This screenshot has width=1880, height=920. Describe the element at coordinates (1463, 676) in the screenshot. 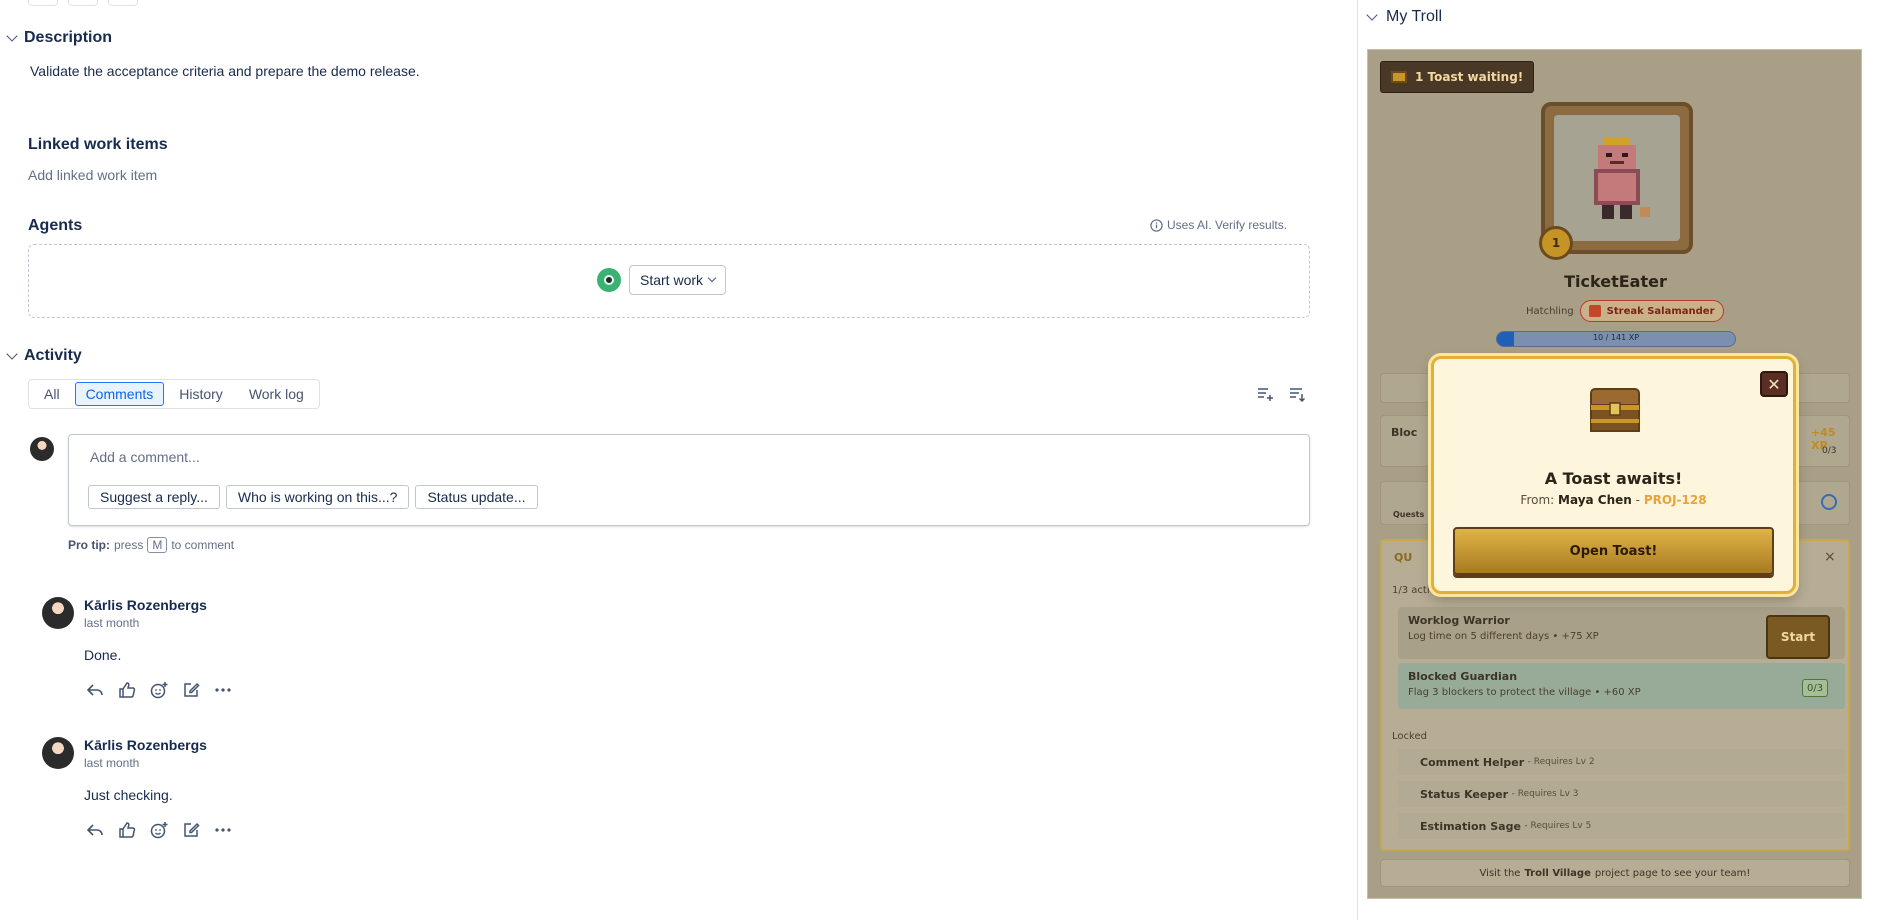

I see `quest-title: Blocked Guardian` at that location.